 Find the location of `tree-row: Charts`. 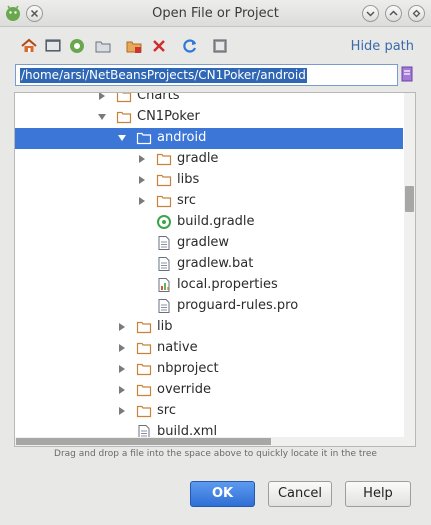

tree-row: Charts is located at coordinates (209, 99).